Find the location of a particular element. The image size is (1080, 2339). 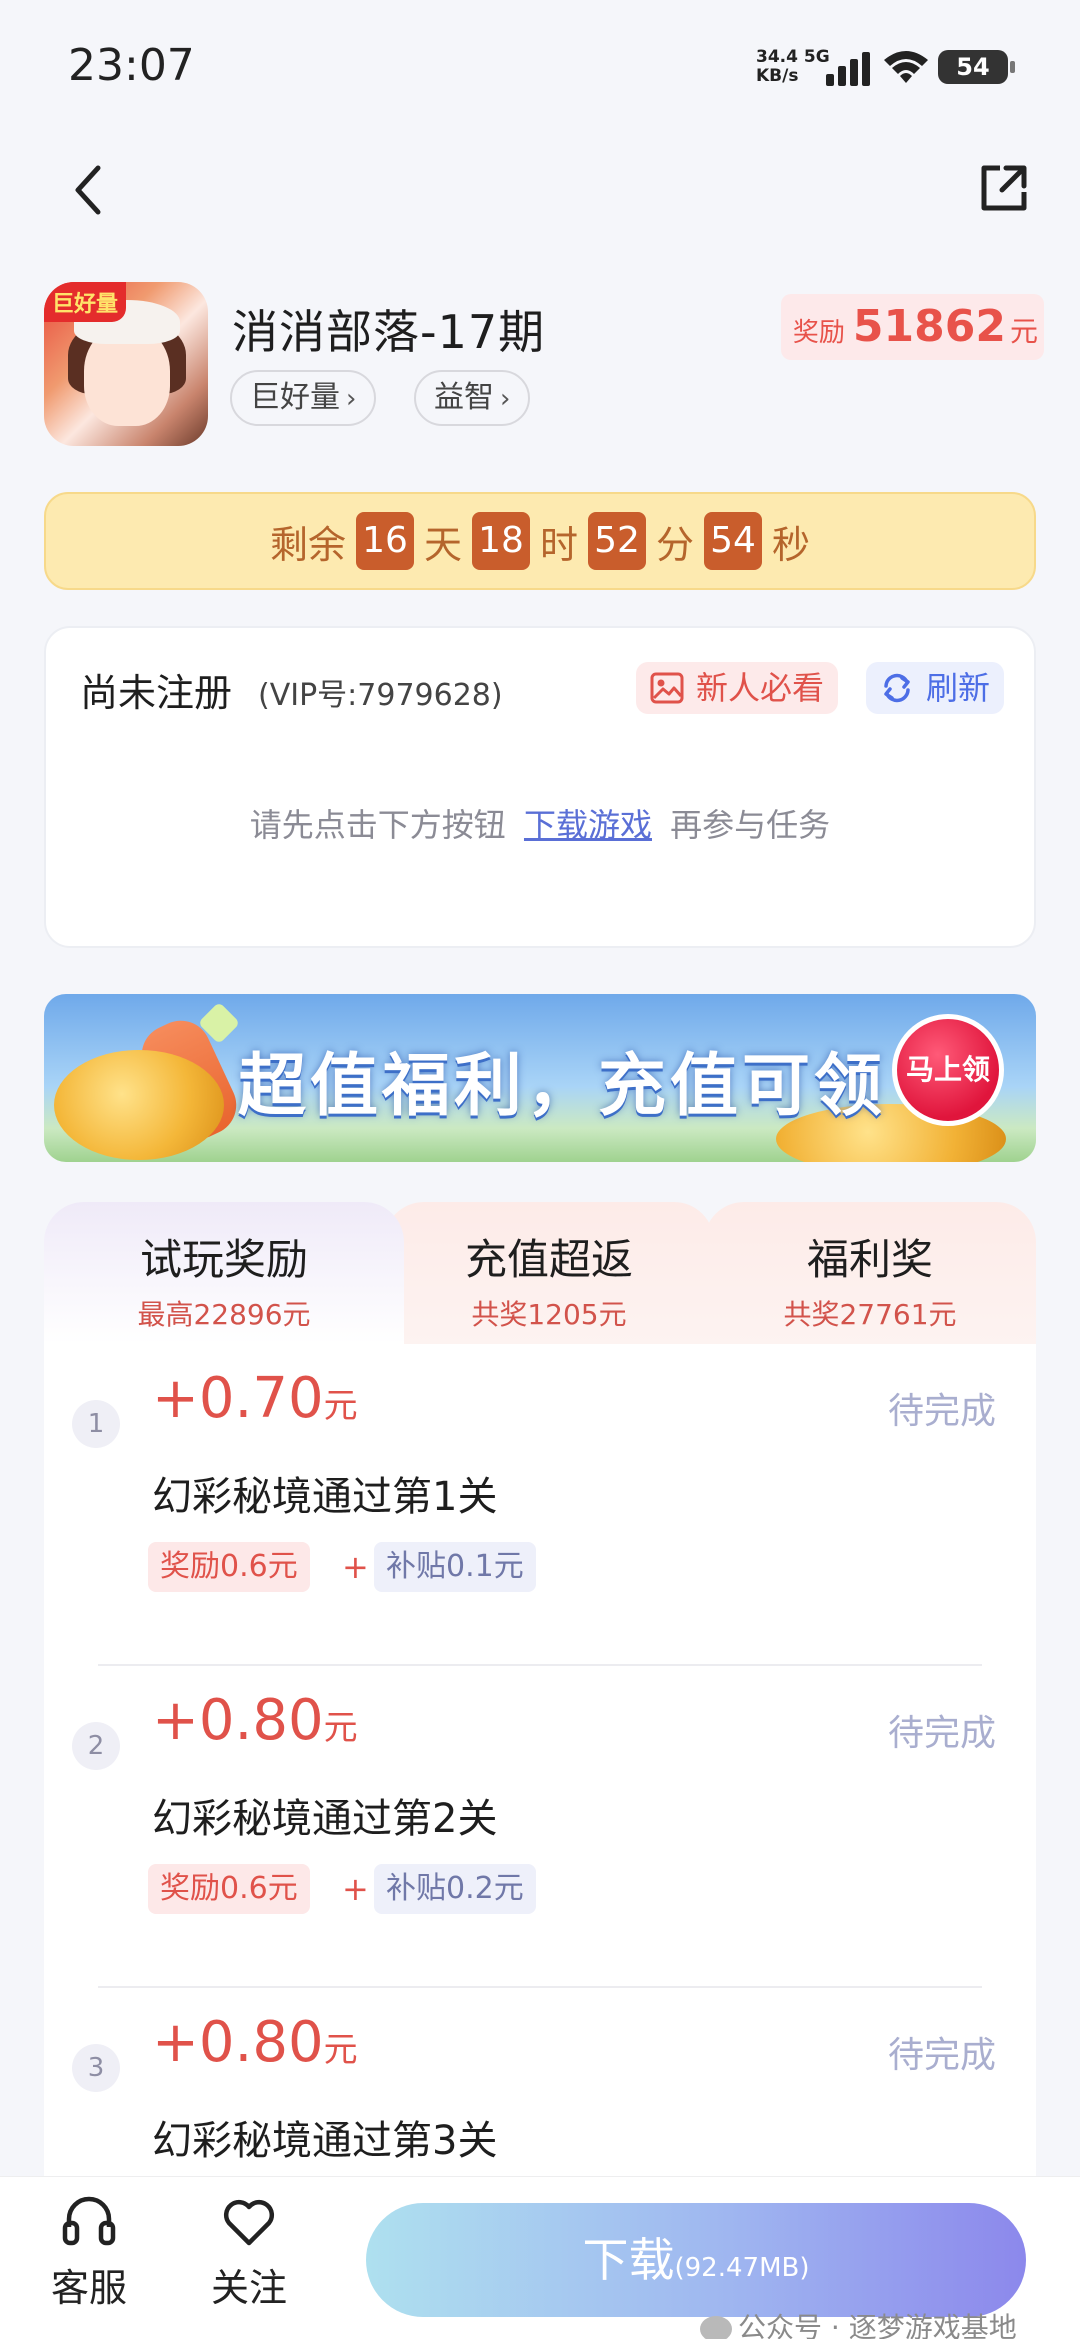

countdown-hours-label: 时 is located at coordinates (558, 544).